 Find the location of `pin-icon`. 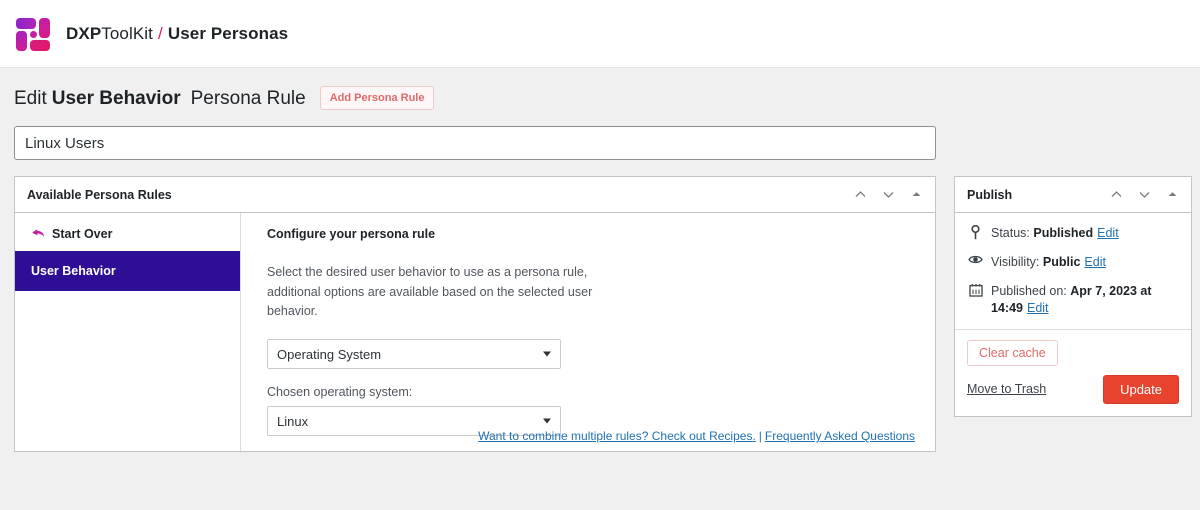

pin-icon is located at coordinates (975, 232).